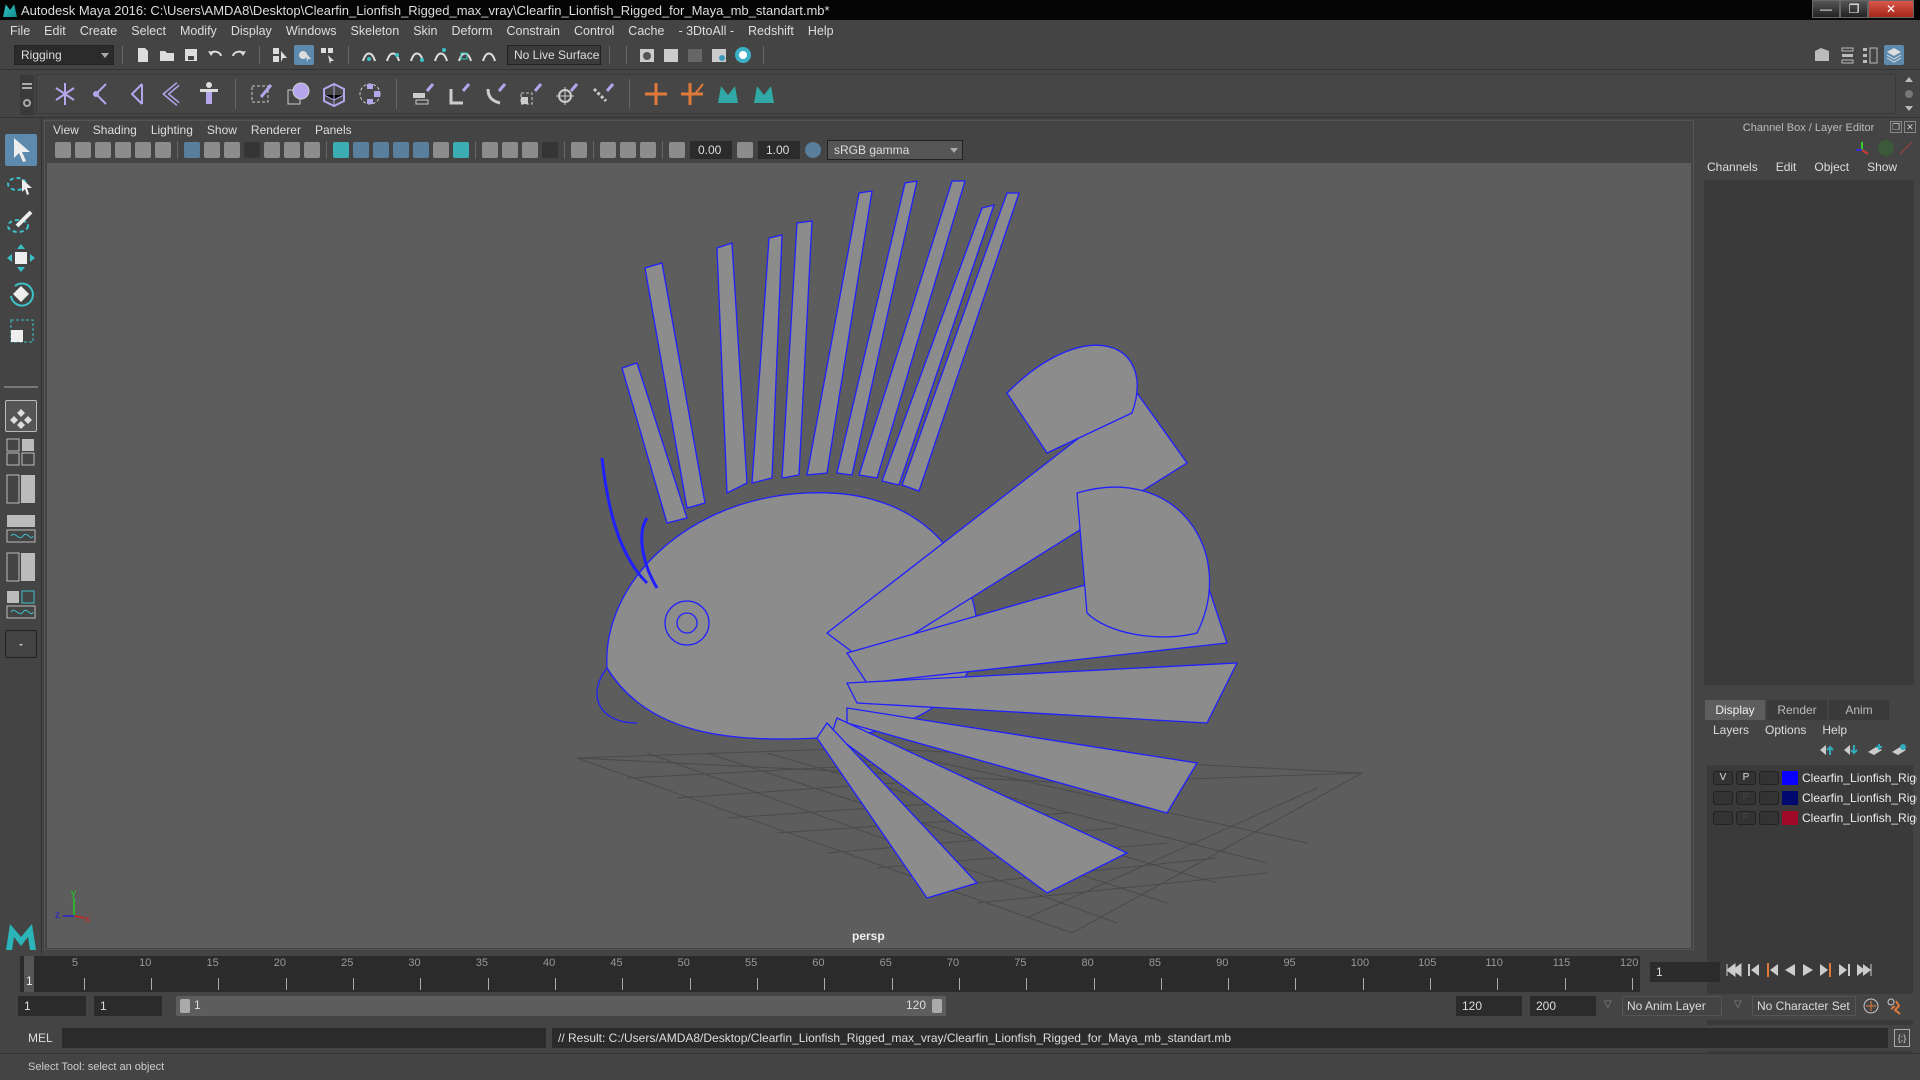 The height and width of the screenshot is (1080, 1920). Describe the element at coordinates (1886, 148) in the screenshot. I see `speed-toggle-icon` at that location.